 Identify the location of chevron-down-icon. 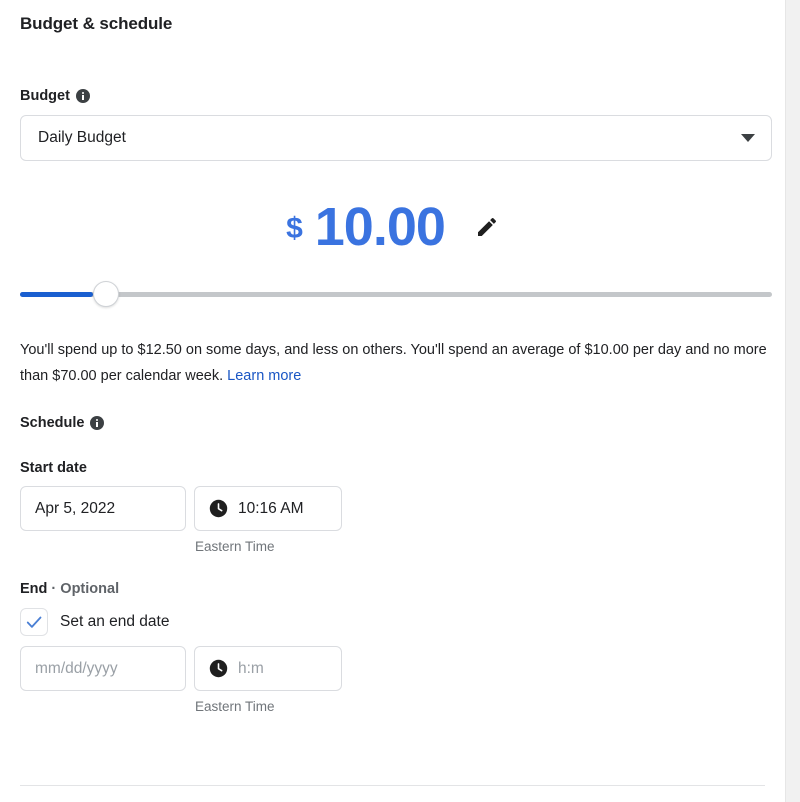
(748, 138).